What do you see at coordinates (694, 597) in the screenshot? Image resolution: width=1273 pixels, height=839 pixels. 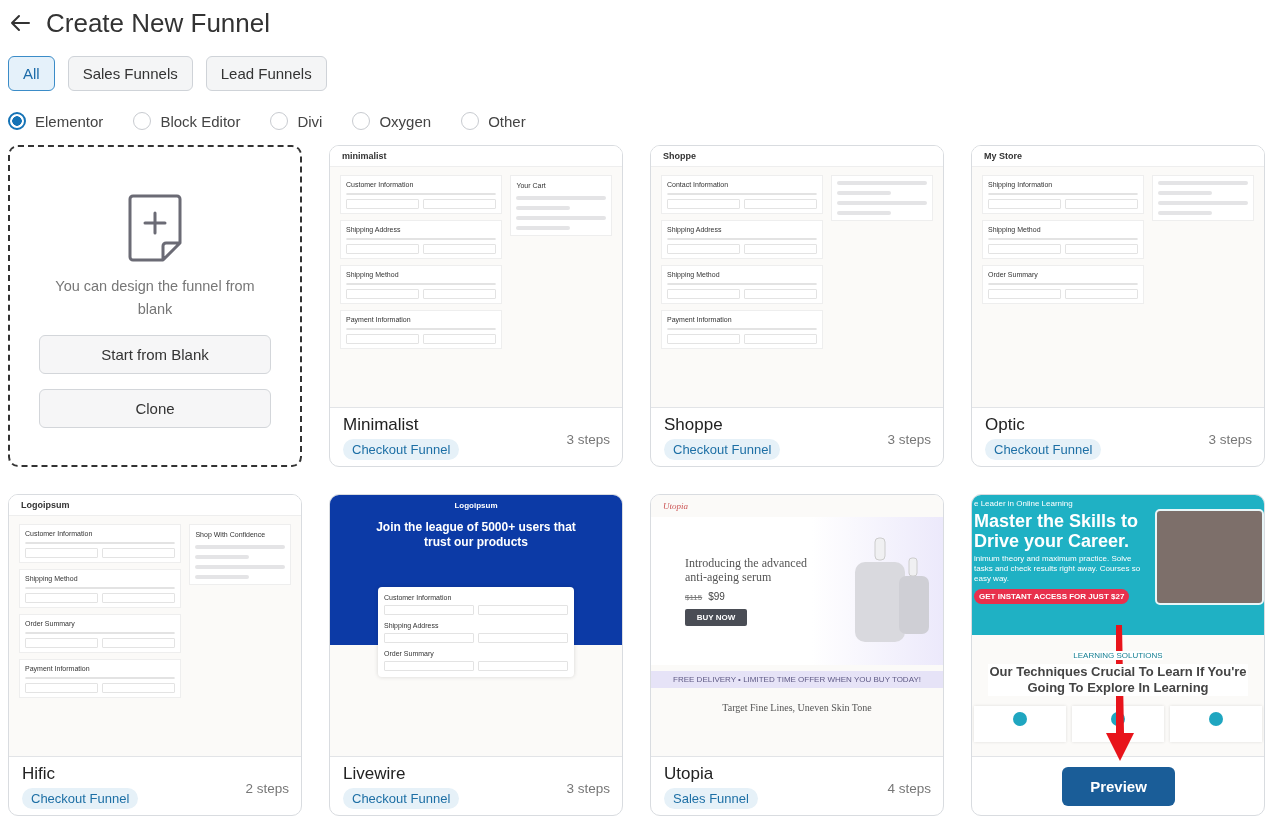 I see `old-price: $115` at bounding box center [694, 597].